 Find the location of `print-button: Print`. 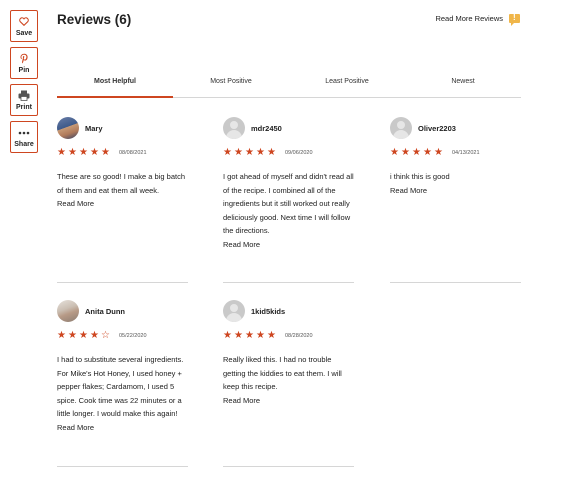

print-button: Print is located at coordinates (24, 100).